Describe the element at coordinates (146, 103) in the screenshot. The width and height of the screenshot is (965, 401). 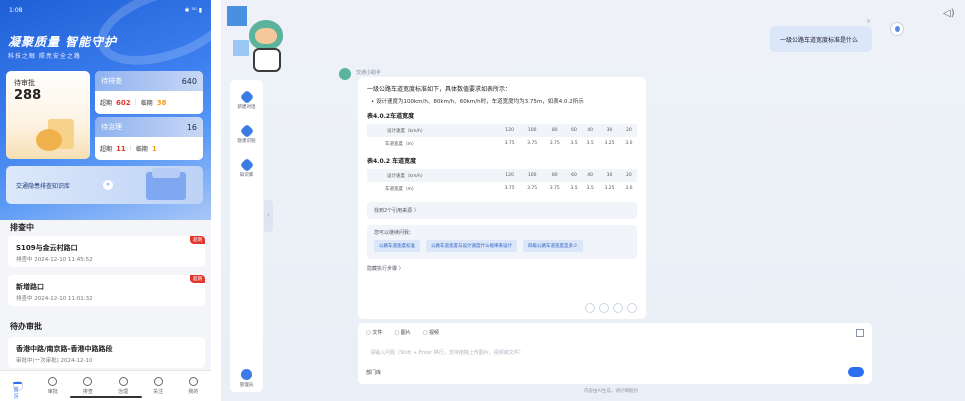
I see `due-label: 临期` at that location.